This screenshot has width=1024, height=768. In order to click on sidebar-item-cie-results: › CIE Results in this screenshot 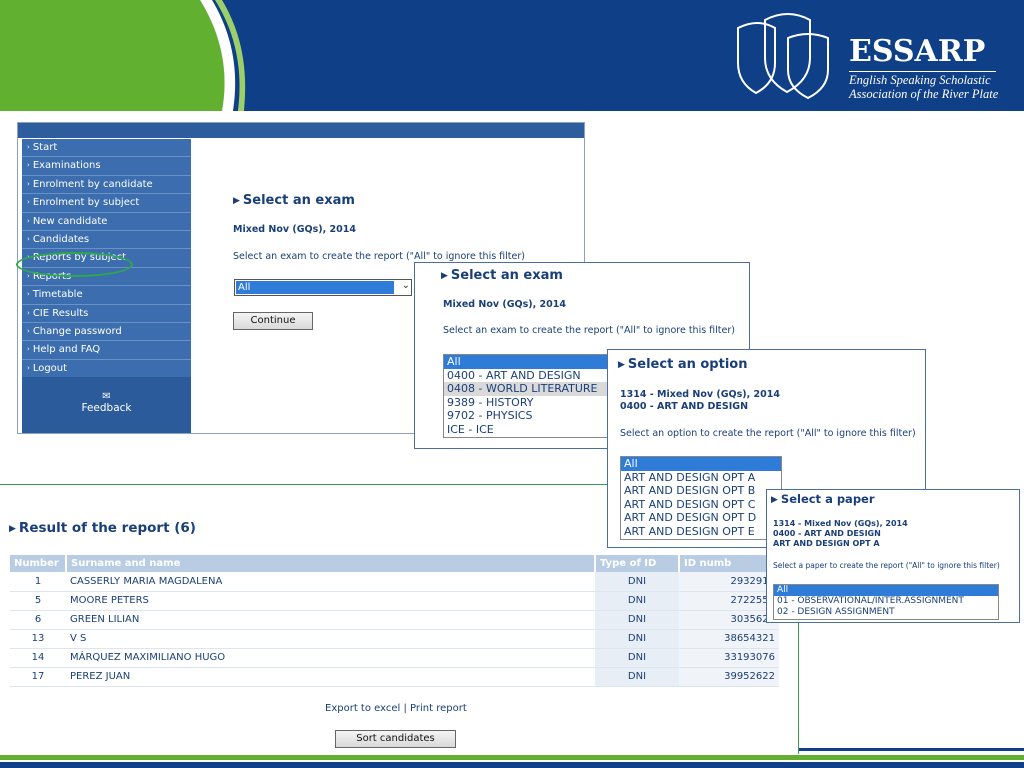, I will do `click(106, 314)`.